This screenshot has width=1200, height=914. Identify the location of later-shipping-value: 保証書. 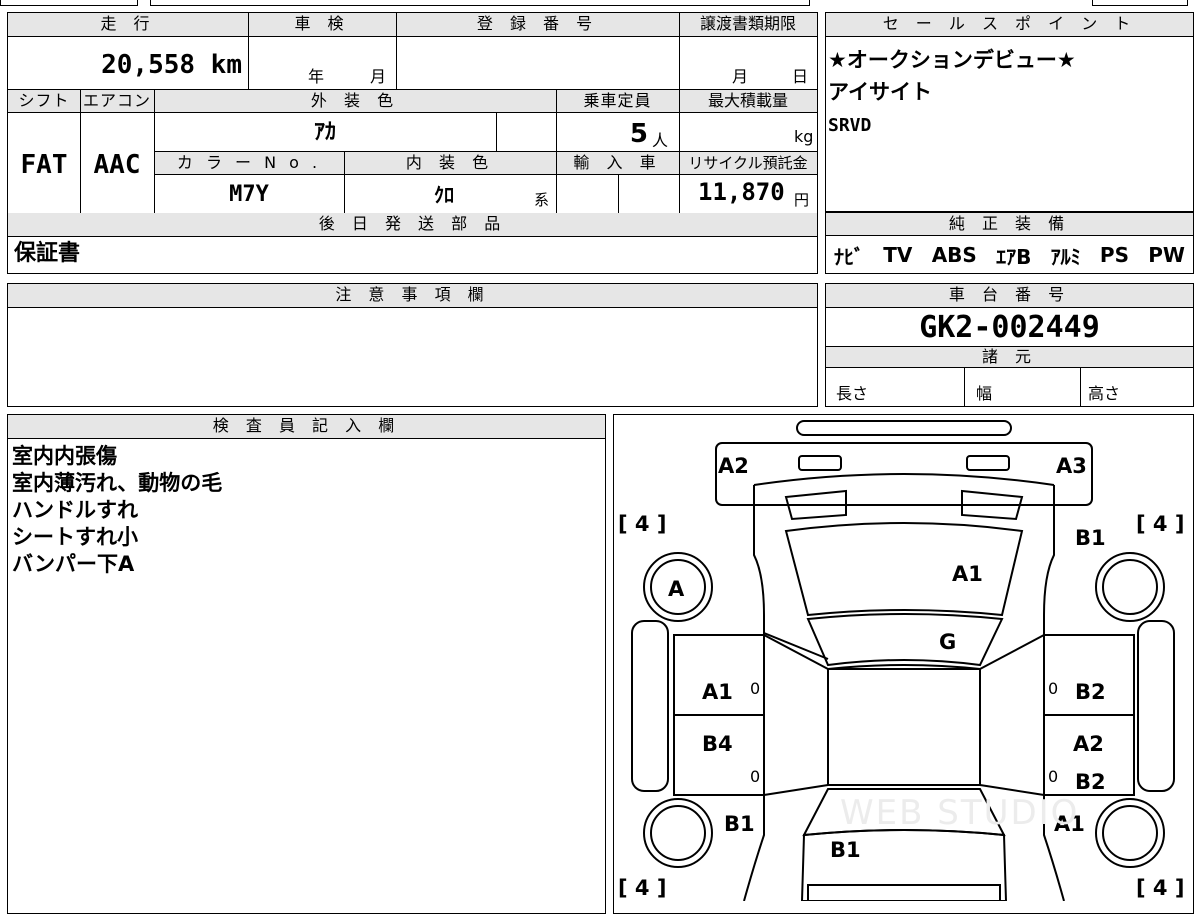
(47, 253).